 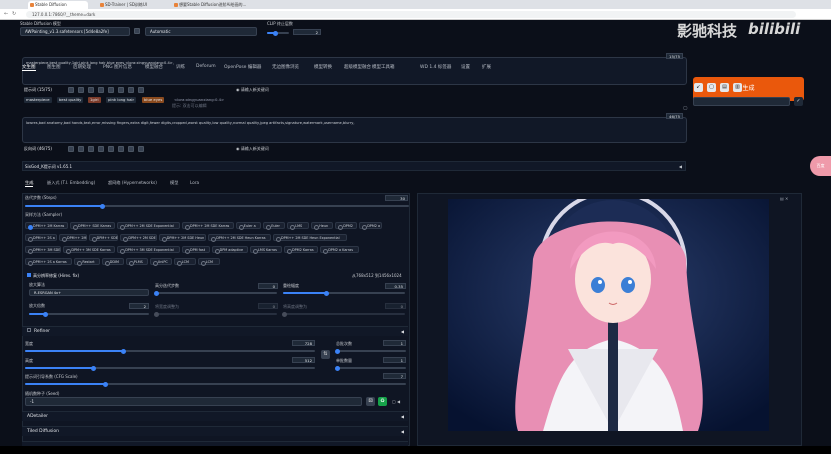 What do you see at coordinates (215, 431) in the screenshot?
I see `tiled-diffusion-accordion: Tiled Diffusion ◀` at bounding box center [215, 431].